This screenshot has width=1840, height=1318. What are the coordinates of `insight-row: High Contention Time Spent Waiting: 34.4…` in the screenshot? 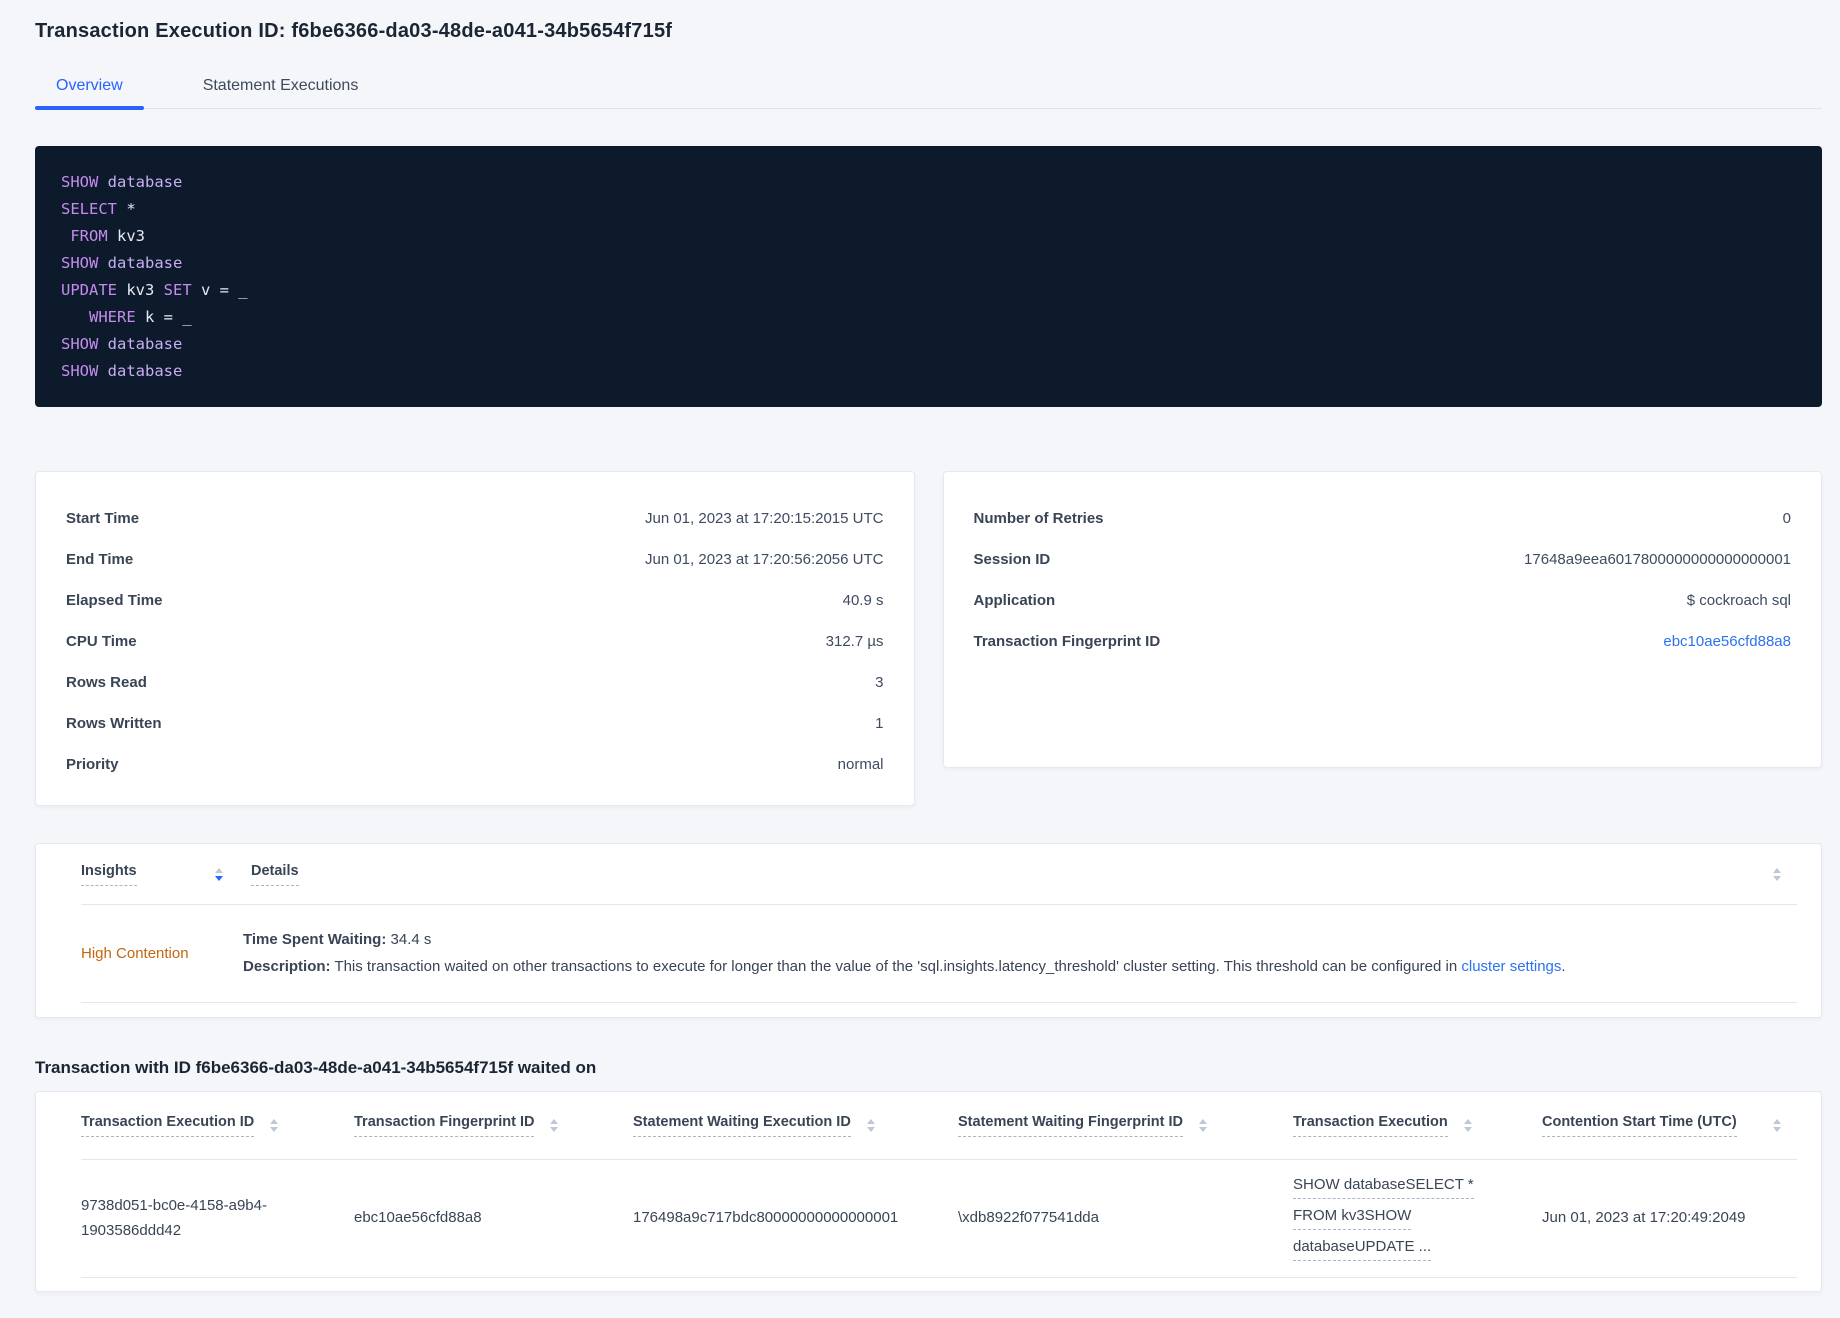 It's located at (939, 954).